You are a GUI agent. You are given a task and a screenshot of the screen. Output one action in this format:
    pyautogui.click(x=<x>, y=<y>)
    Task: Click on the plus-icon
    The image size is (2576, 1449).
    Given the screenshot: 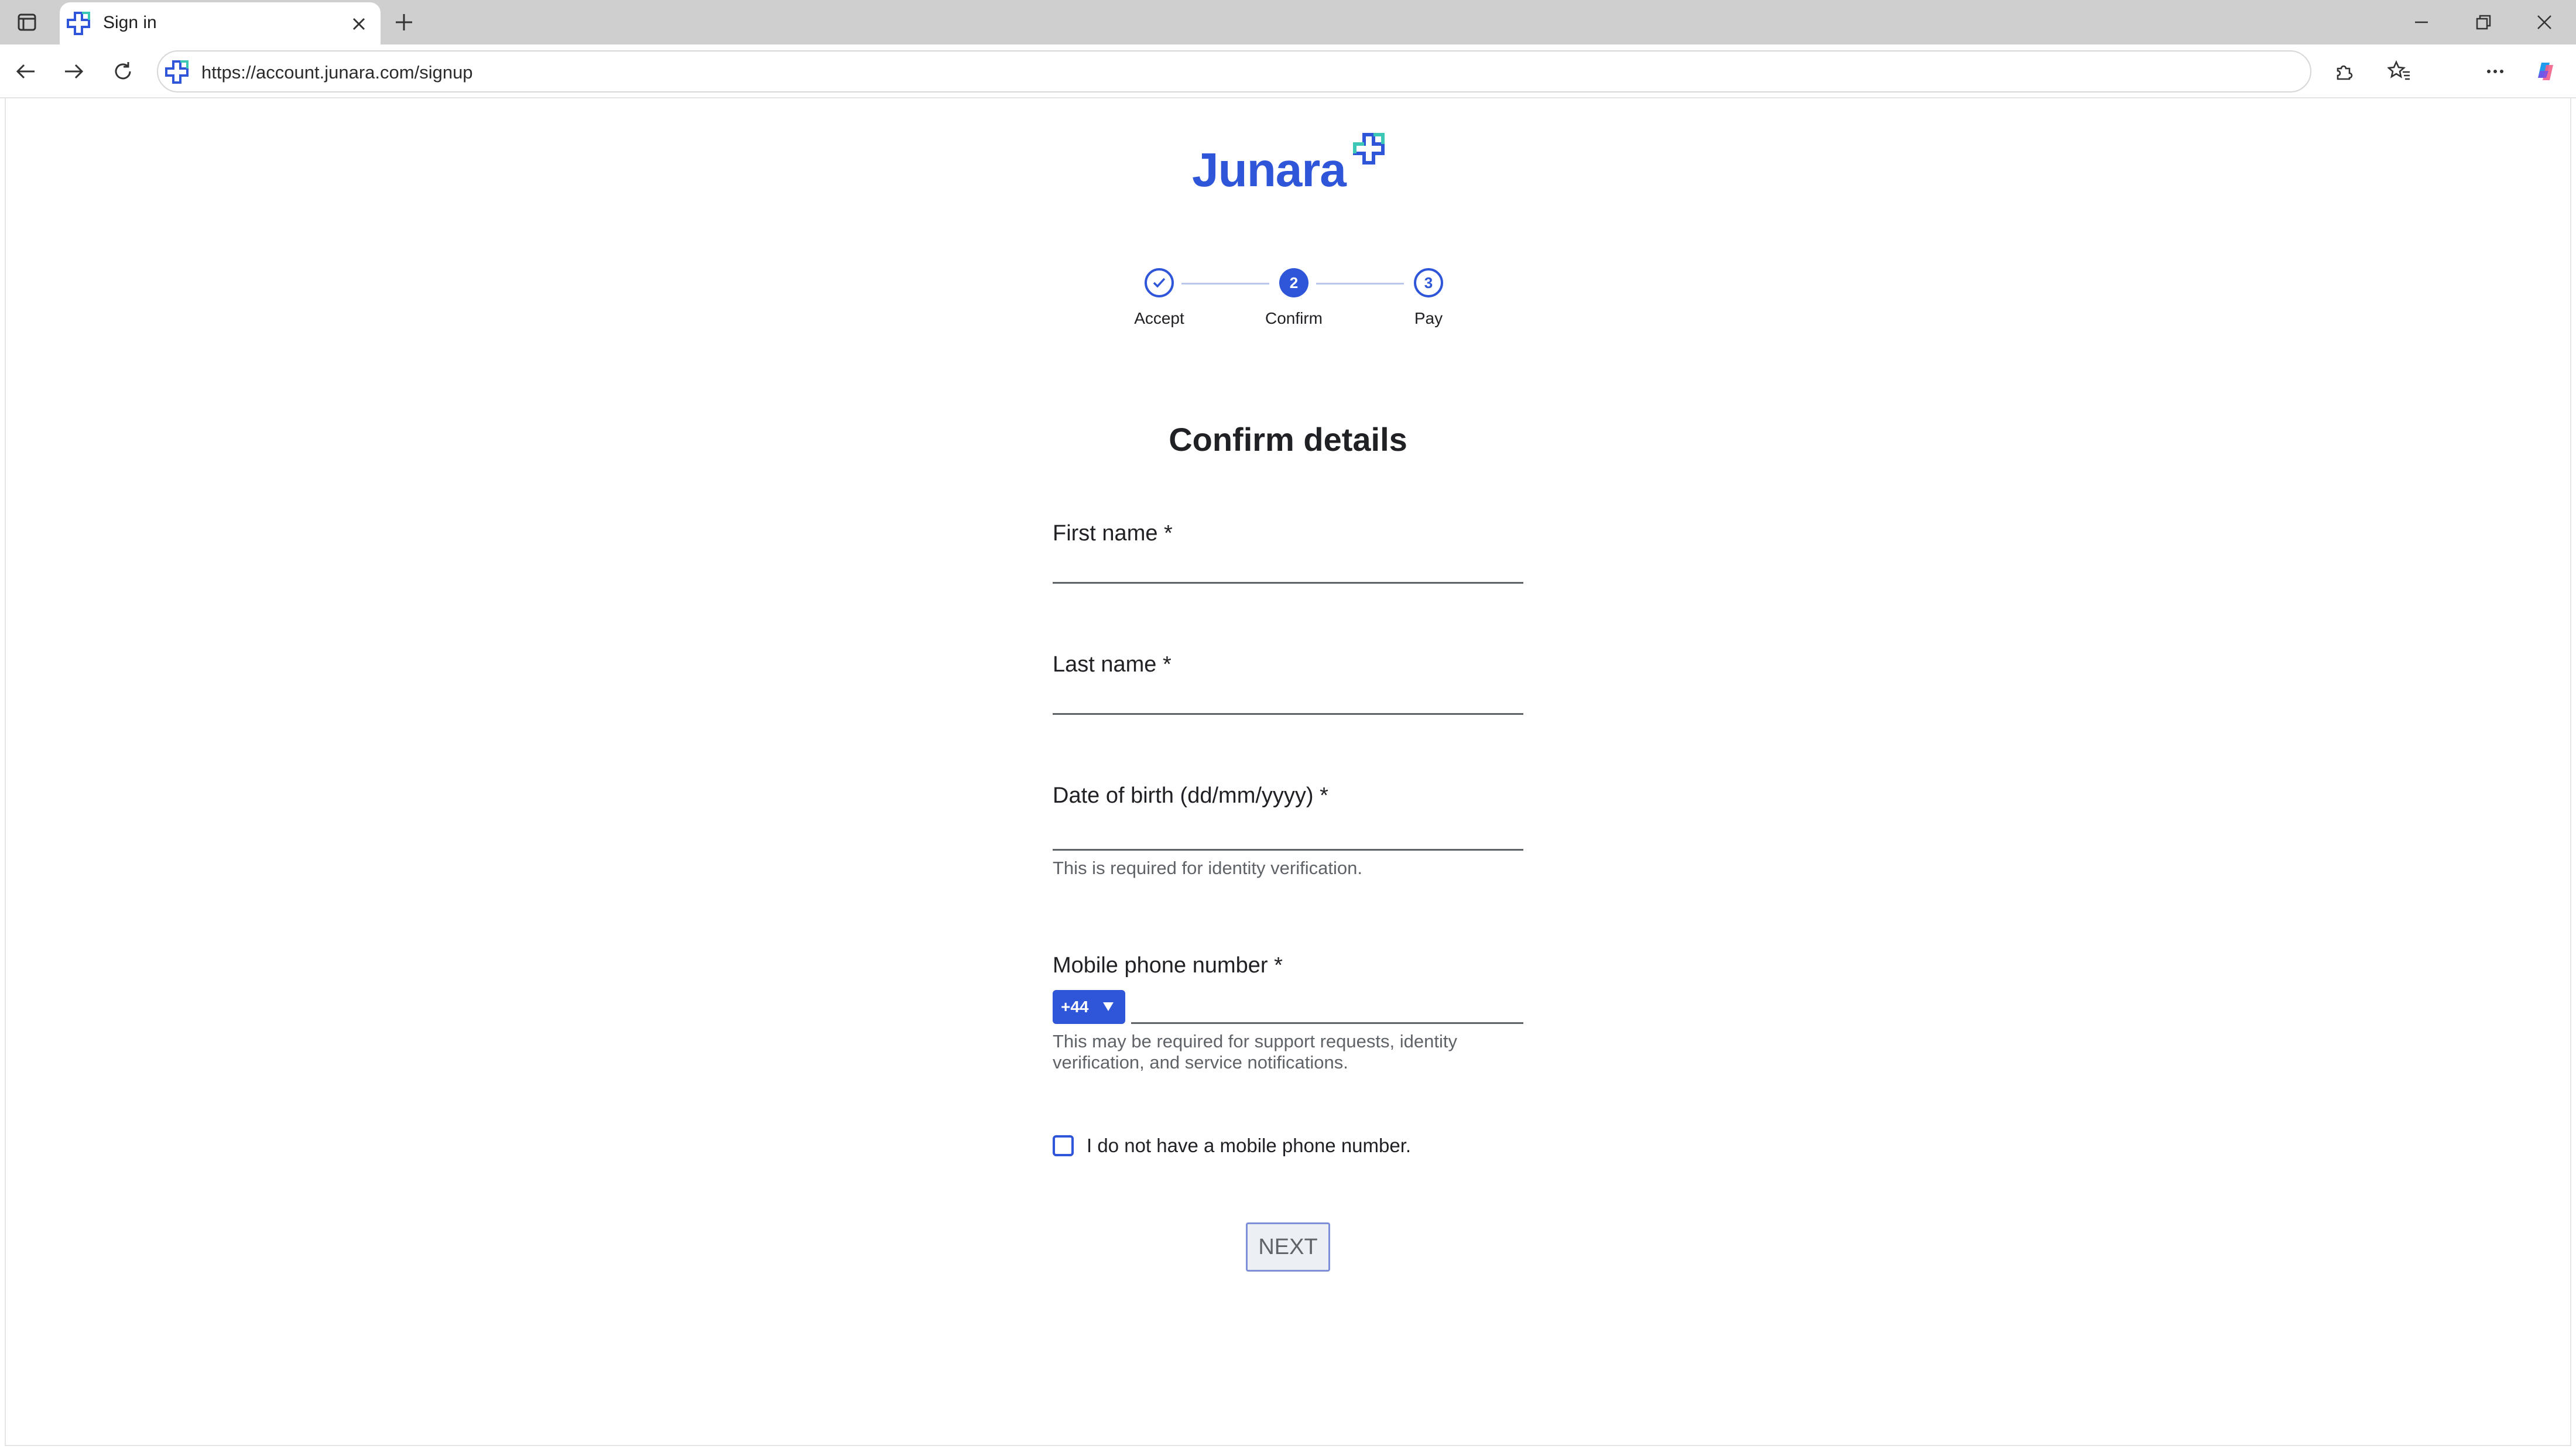 What is the action you would take?
    pyautogui.click(x=404, y=22)
    